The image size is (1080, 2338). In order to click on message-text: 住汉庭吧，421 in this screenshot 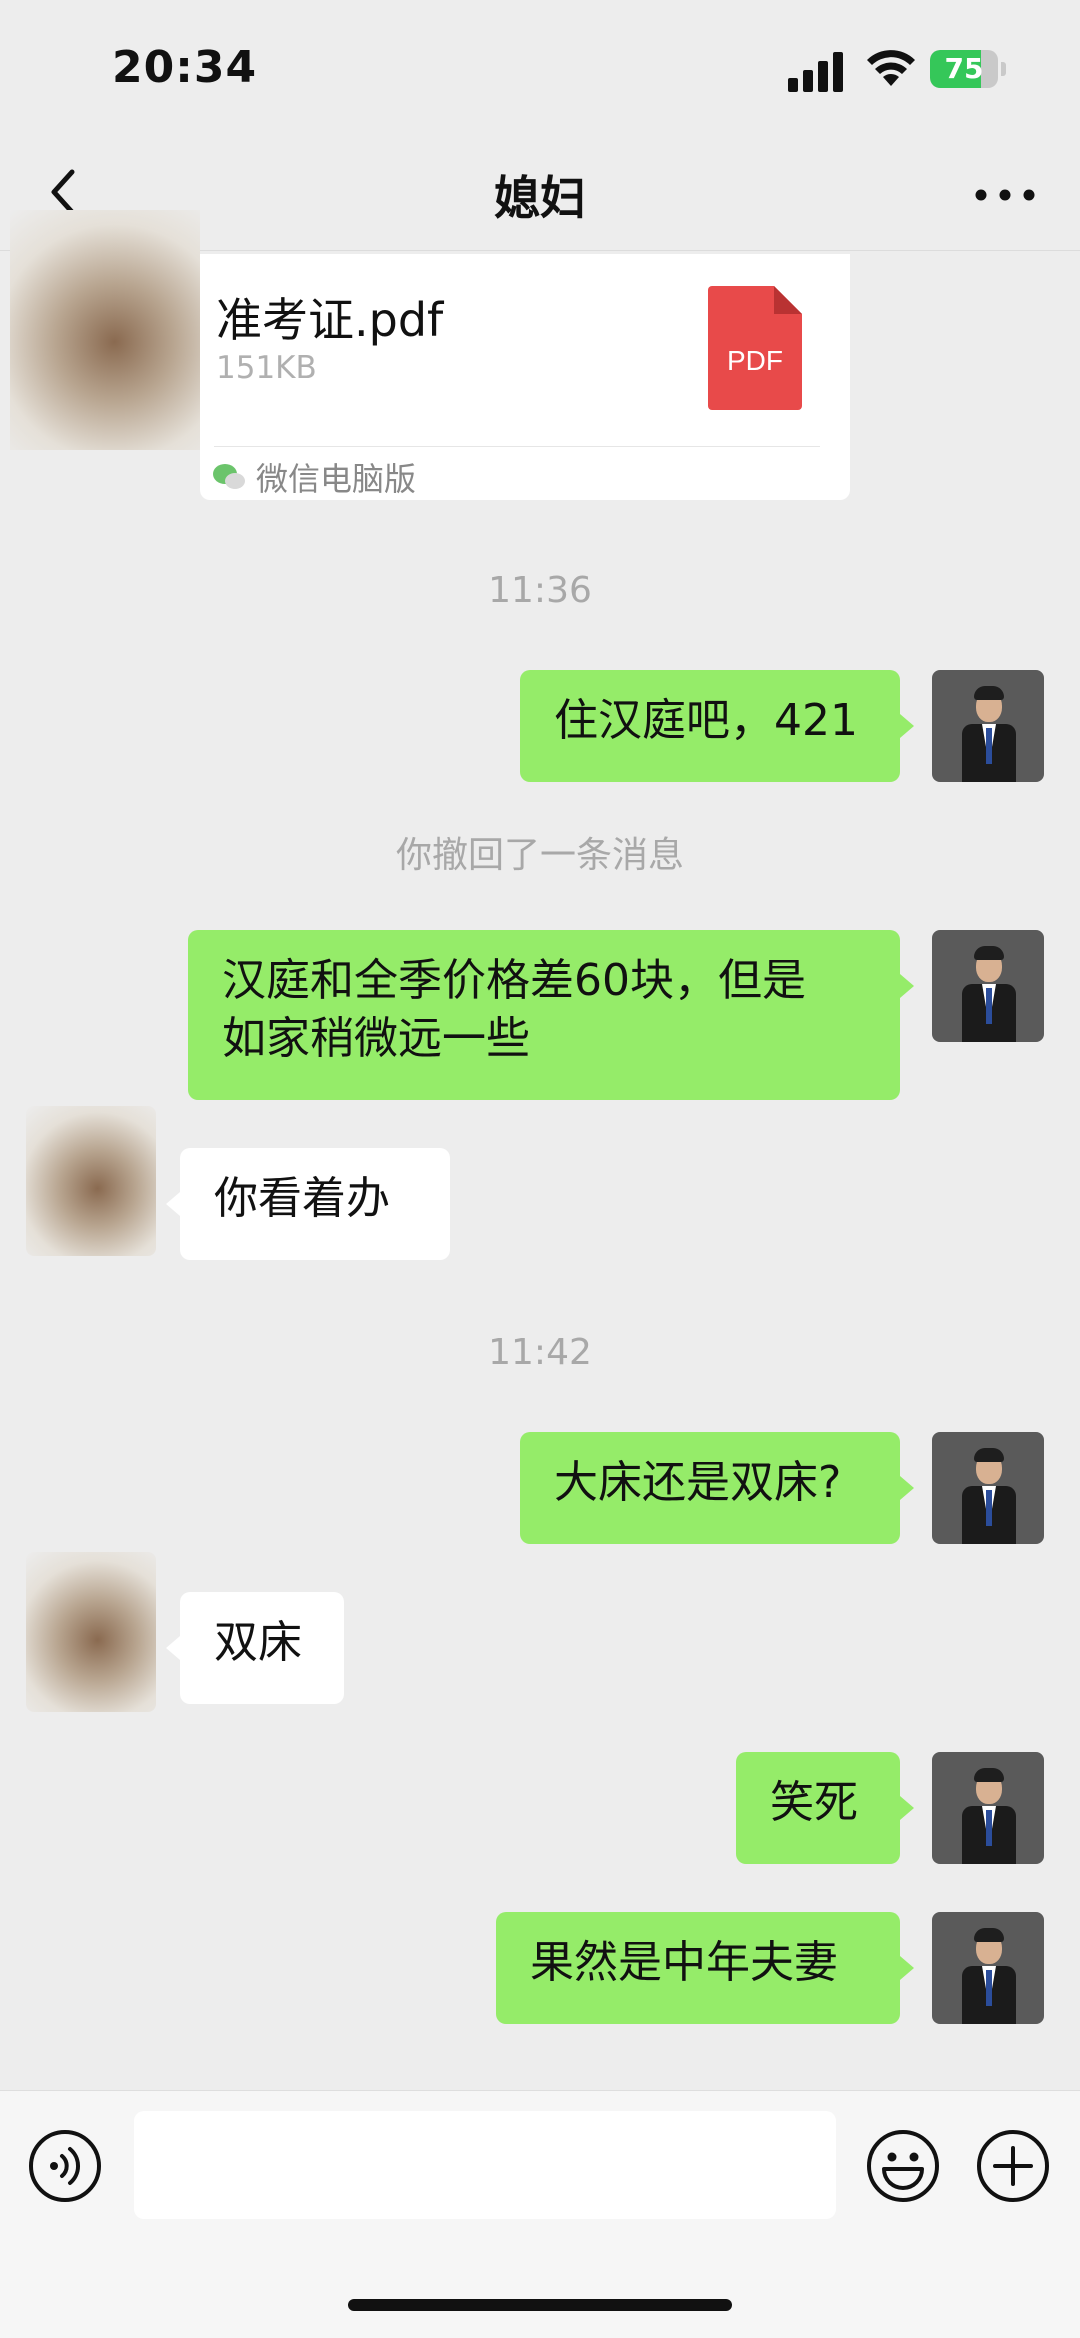, I will do `click(706, 720)`.